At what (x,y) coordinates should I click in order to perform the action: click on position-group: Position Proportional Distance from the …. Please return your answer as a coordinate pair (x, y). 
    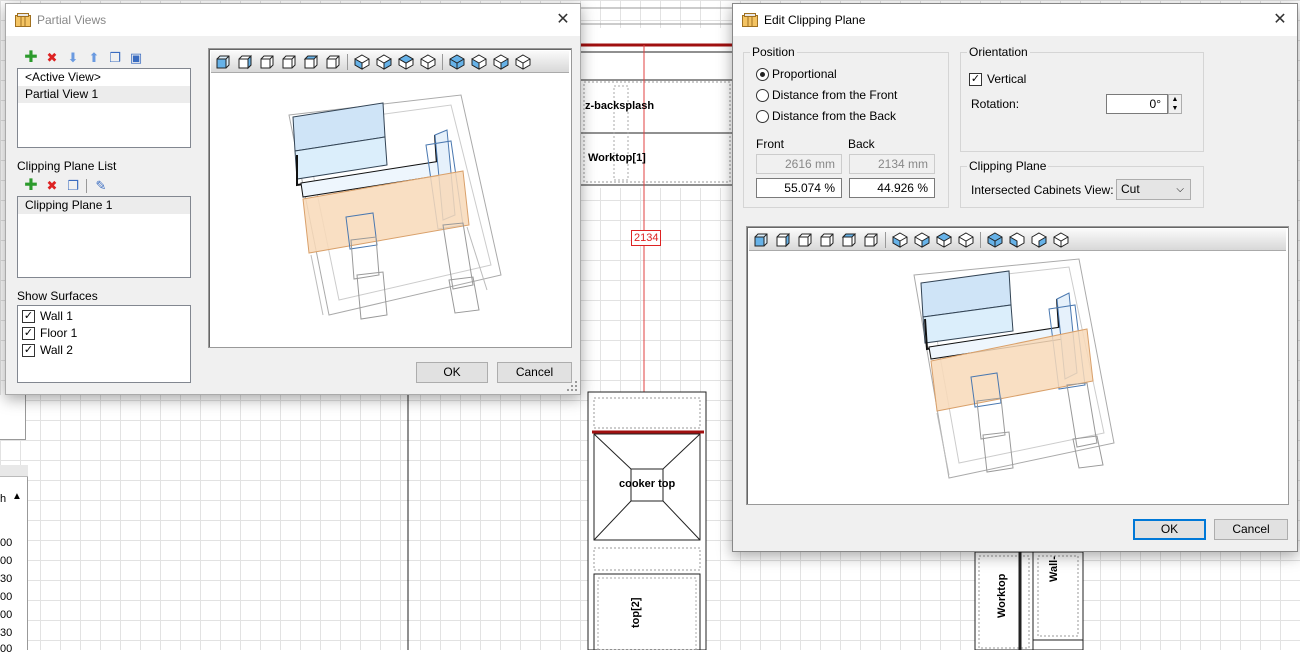
    Looking at the image, I should click on (846, 126).